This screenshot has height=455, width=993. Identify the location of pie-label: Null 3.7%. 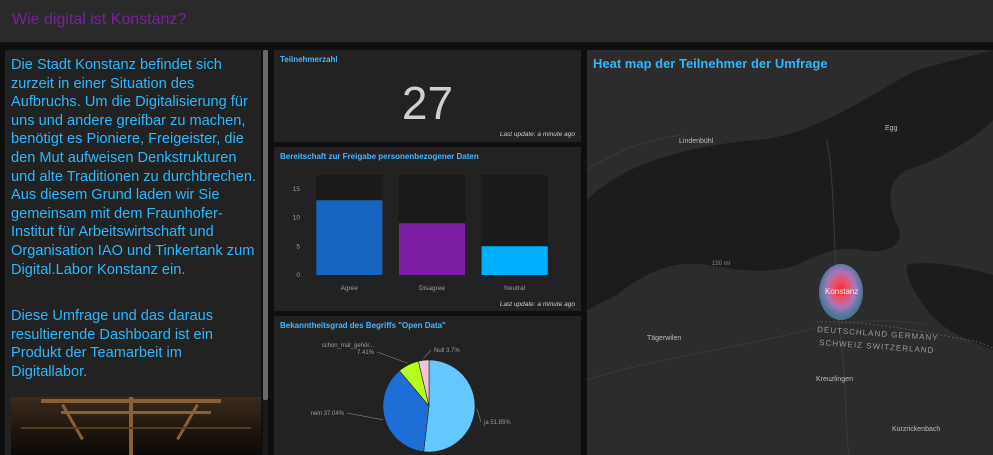
(447, 351).